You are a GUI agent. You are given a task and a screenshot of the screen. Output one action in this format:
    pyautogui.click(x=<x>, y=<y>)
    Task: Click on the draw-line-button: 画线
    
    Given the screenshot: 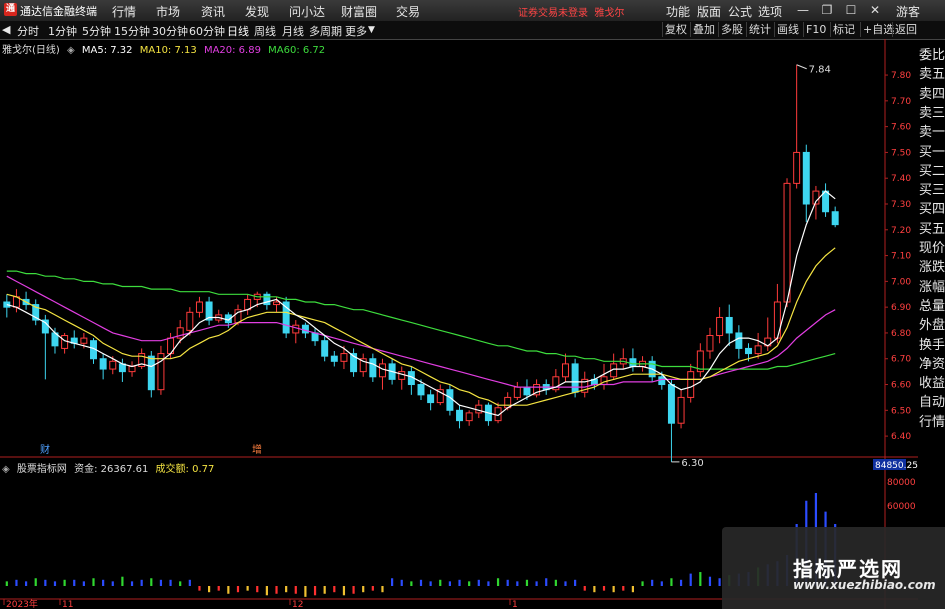 What is the action you would take?
    pyautogui.click(x=787, y=29)
    